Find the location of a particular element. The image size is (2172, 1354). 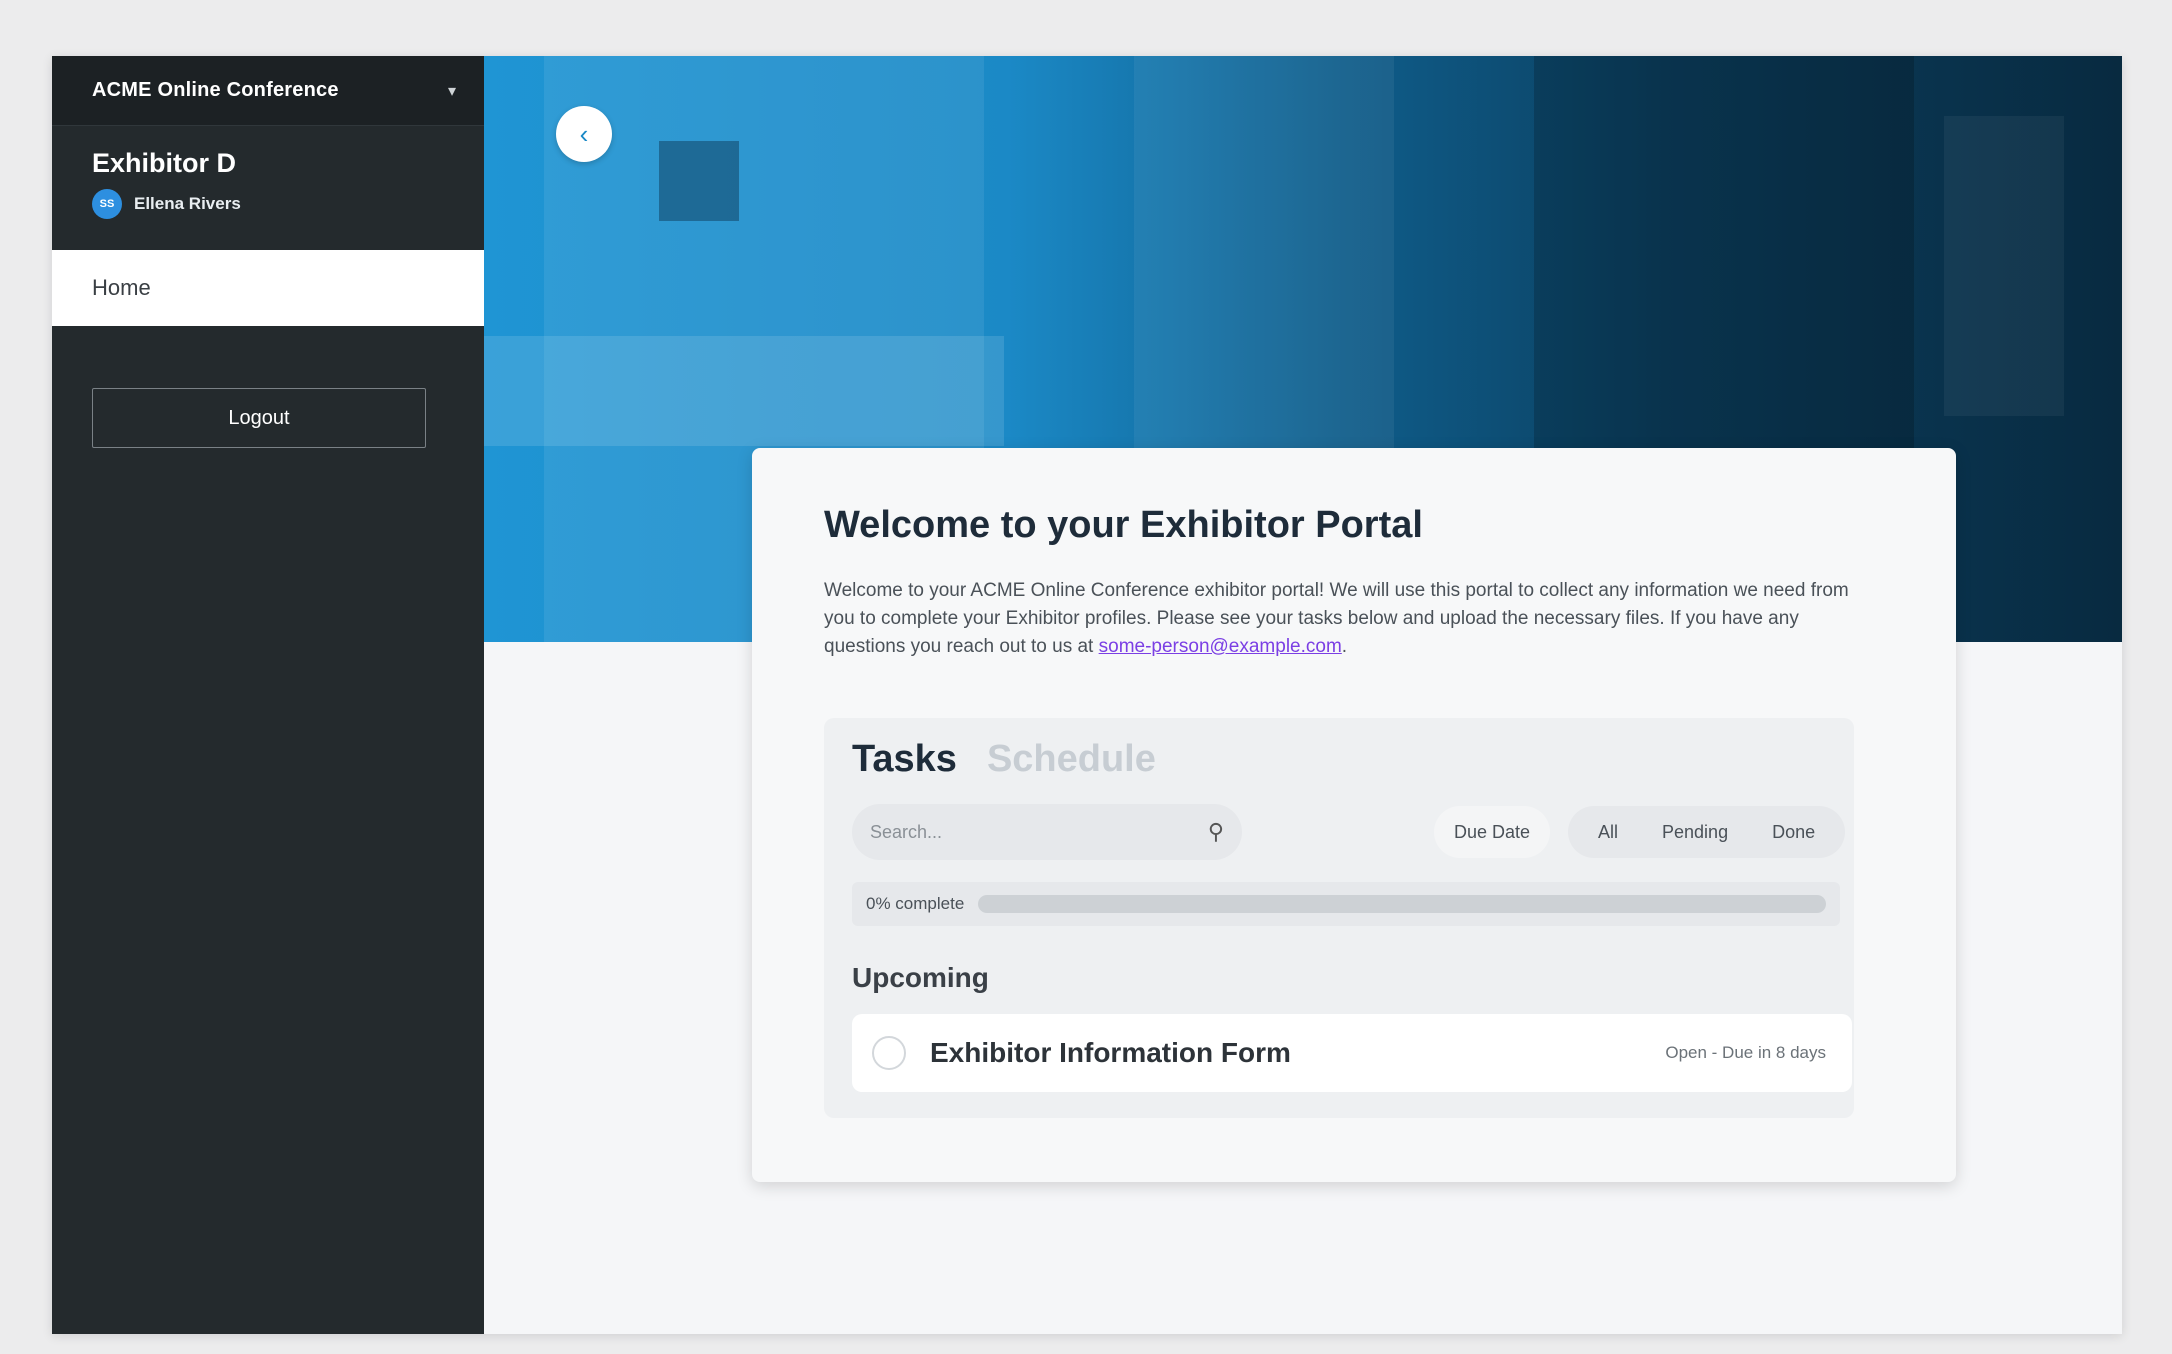

logout-button: Logout is located at coordinates (259, 418).